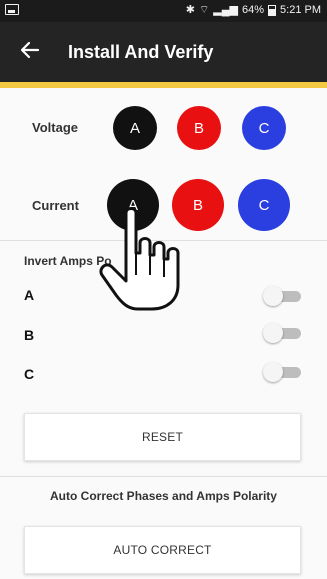 Image resolution: width=327 pixels, height=579 pixels. What do you see at coordinates (55, 205) in the screenshot?
I see `current-label: Current` at bounding box center [55, 205].